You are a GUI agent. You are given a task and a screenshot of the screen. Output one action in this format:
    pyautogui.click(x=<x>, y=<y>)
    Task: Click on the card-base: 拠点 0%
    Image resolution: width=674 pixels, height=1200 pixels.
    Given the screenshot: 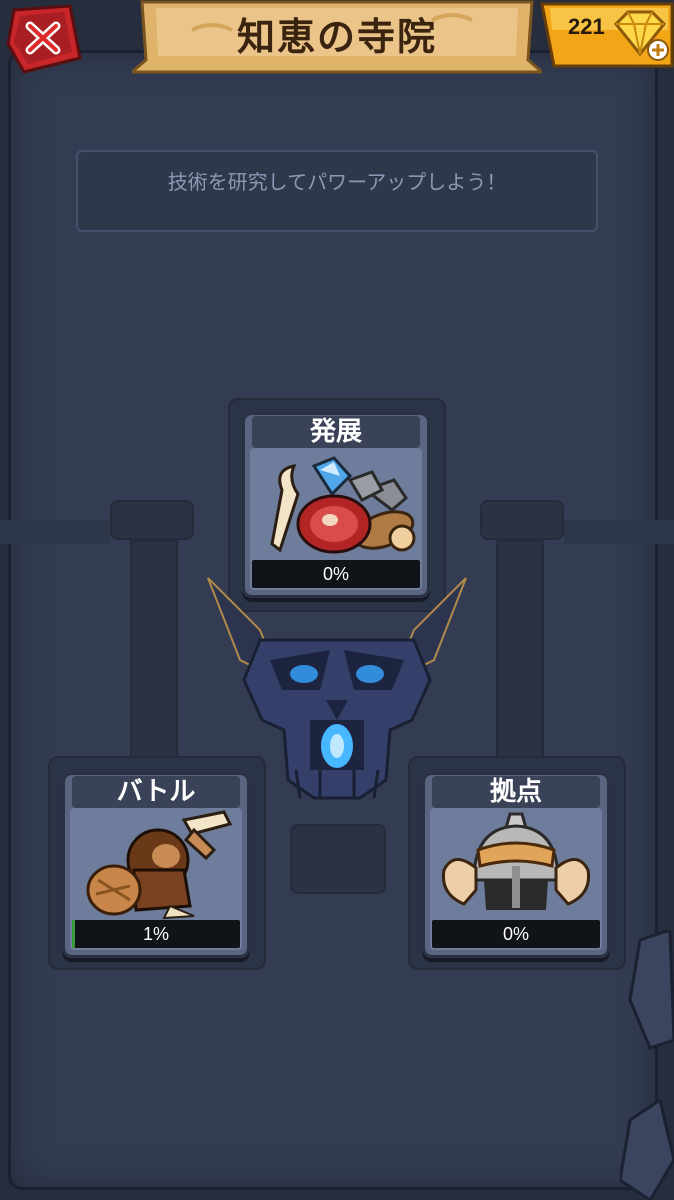 What is the action you would take?
    pyautogui.click(x=516, y=865)
    